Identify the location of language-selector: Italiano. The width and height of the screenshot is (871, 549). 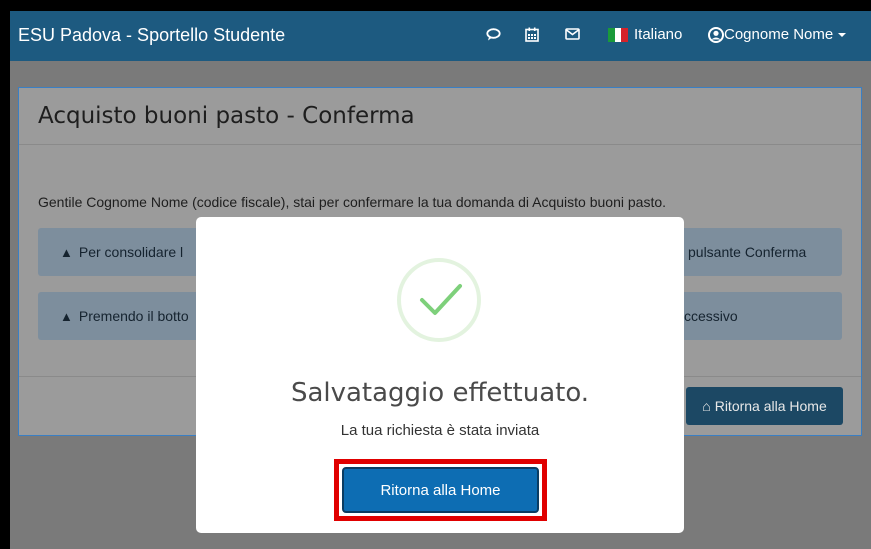
(645, 34).